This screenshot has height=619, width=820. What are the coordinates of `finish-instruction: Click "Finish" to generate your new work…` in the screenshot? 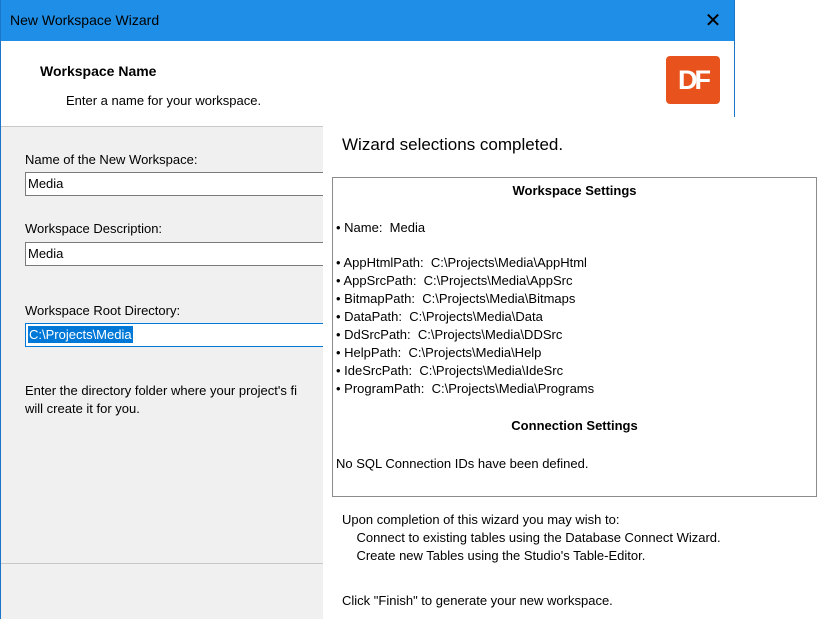 It's located at (477, 600).